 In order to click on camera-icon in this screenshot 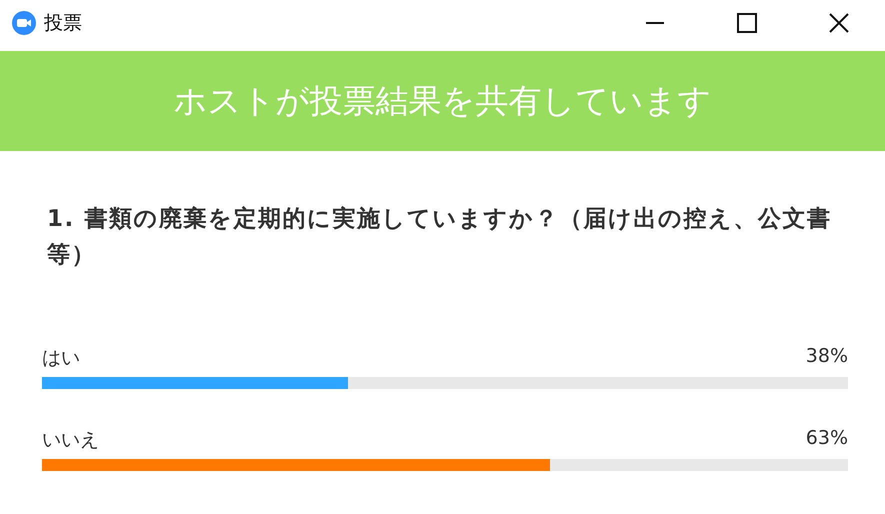, I will do `click(24, 23)`.